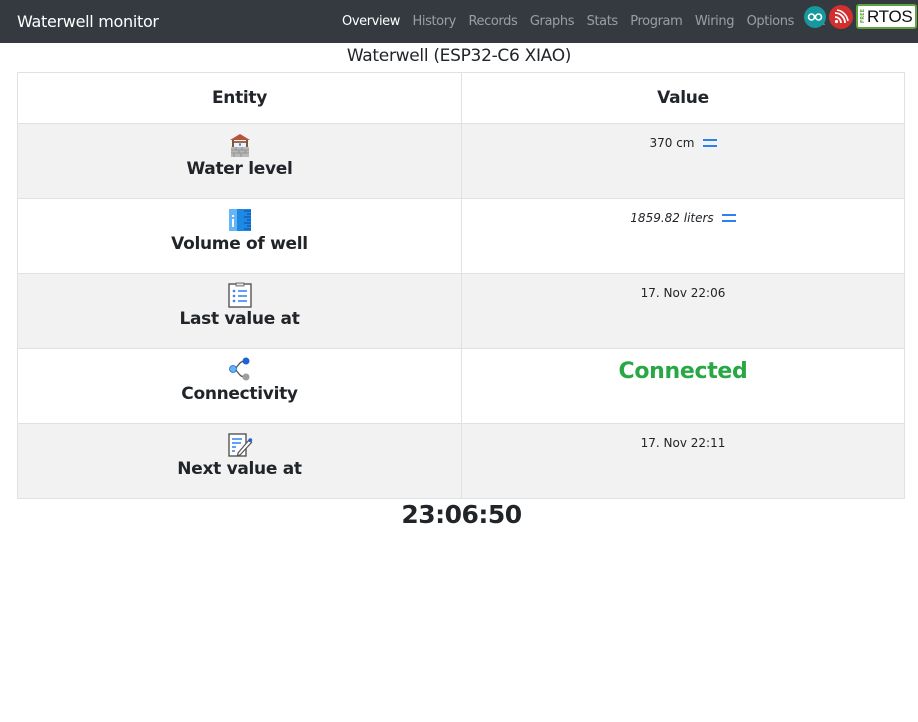 This screenshot has width=918, height=722. What do you see at coordinates (683, 236) in the screenshot?
I see `value-cell: 1859.82 liters` at bounding box center [683, 236].